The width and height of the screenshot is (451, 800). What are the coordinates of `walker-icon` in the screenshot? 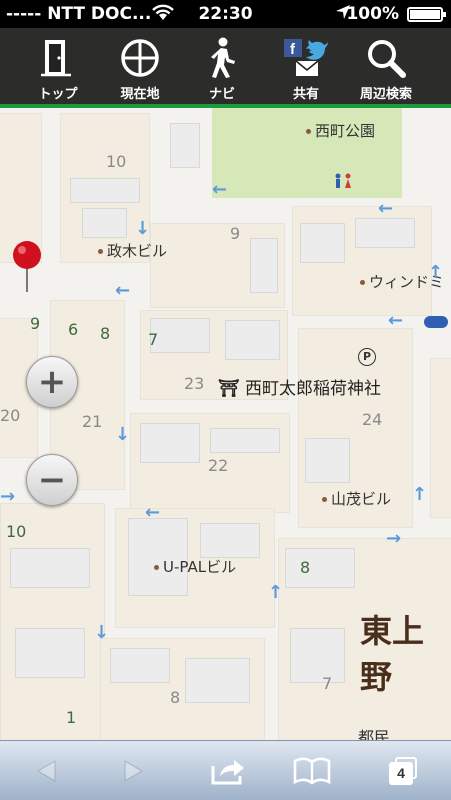 It's located at (222, 58).